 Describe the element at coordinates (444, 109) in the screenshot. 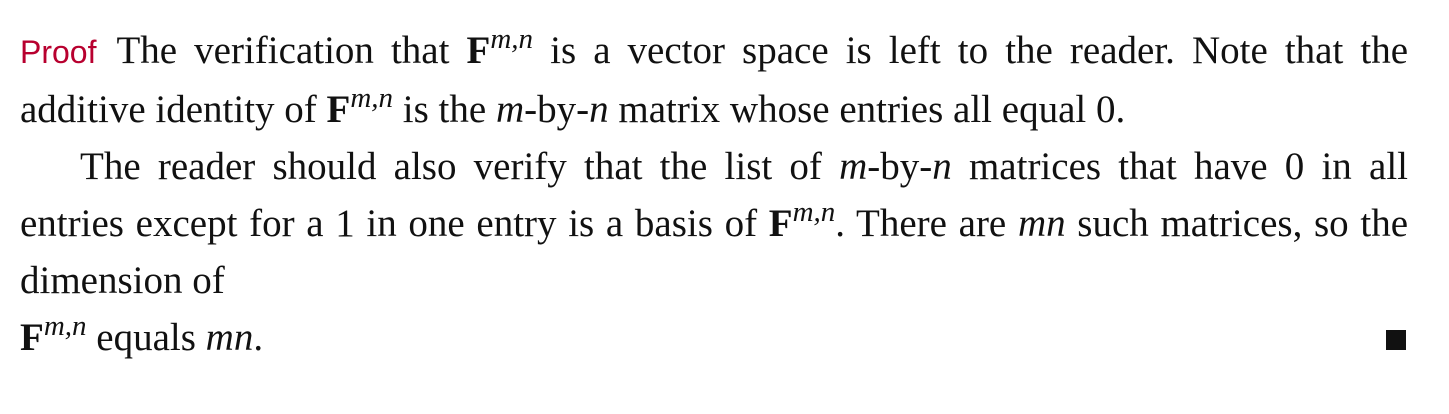

I see `text-span: is the` at that location.